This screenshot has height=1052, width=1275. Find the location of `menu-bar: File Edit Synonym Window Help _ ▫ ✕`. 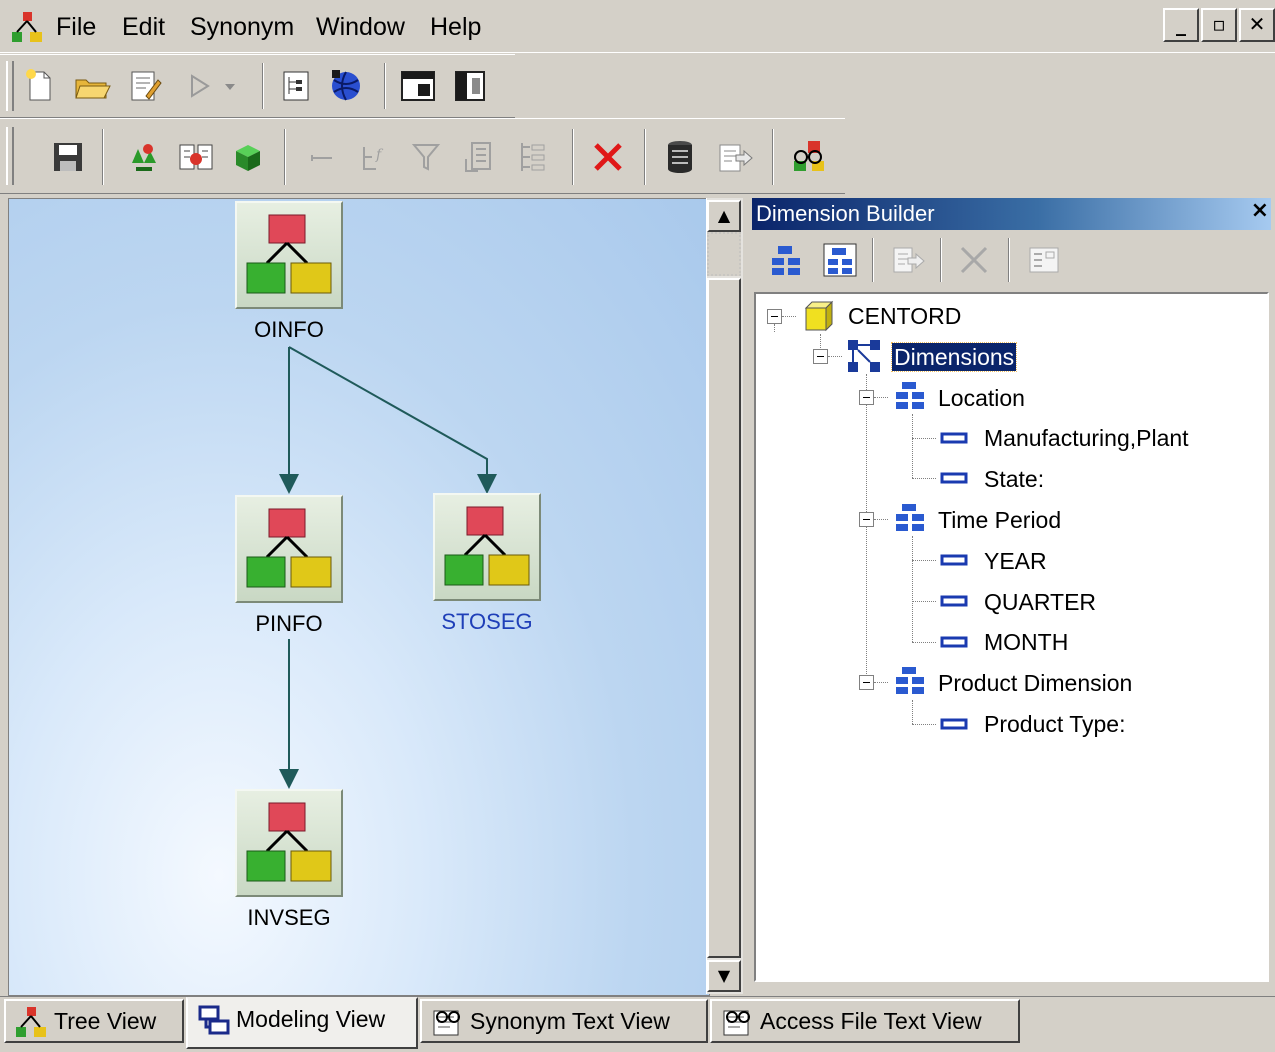

menu-bar: File Edit Synonym Window Help _ ▫ ✕ is located at coordinates (637, 26).